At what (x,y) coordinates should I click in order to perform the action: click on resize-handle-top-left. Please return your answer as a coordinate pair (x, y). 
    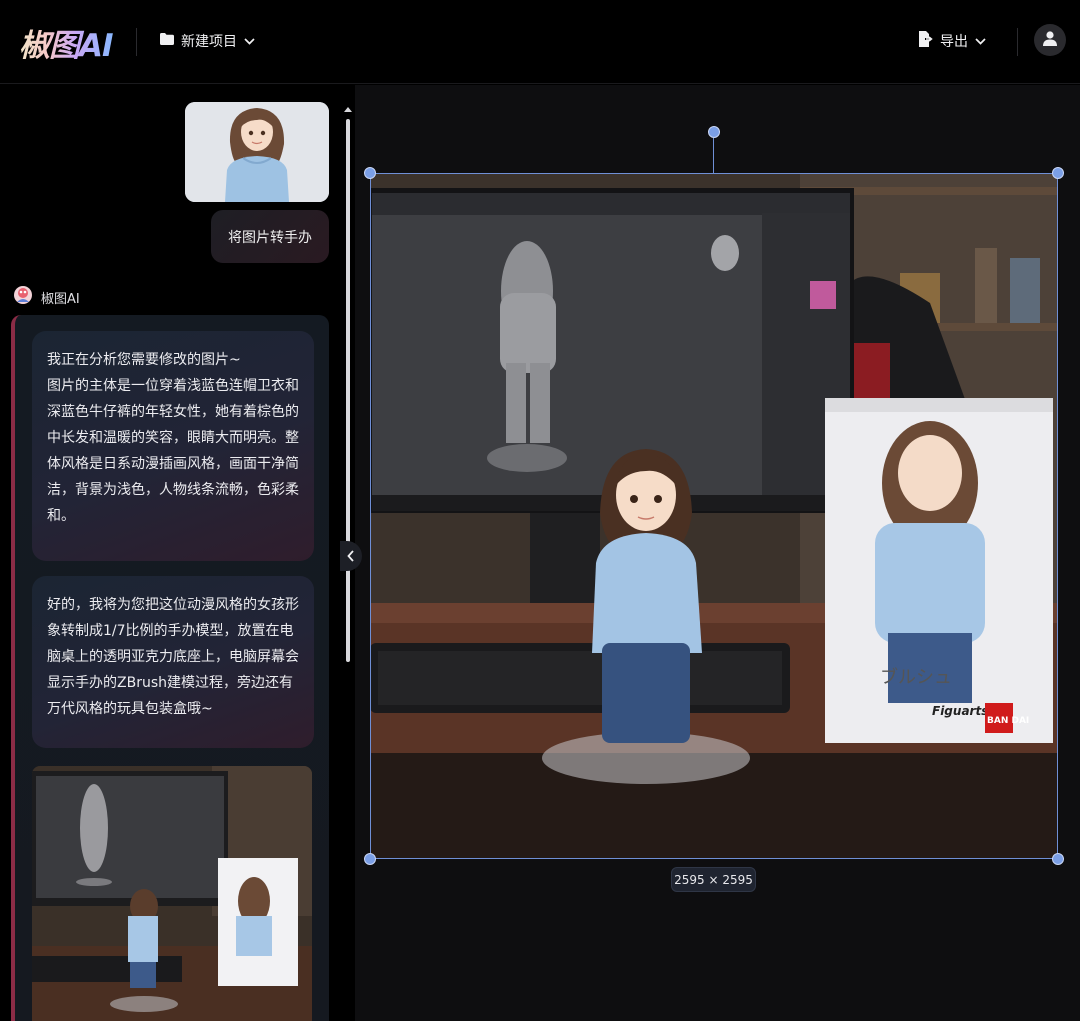
    Looking at the image, I should click on (370, 173).